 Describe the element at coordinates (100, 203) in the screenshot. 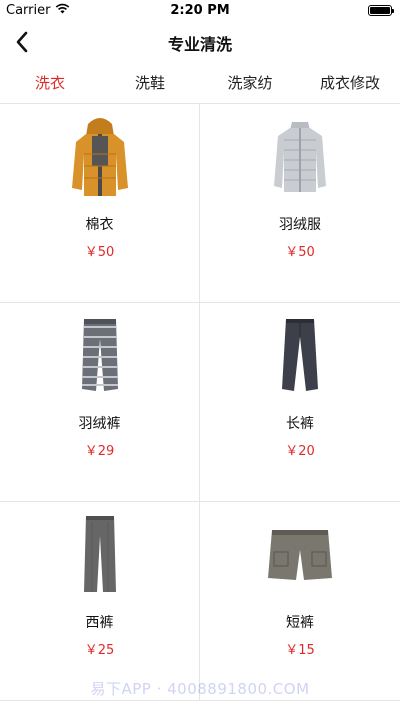

I see `product-card-cotton-coat: 棉衣 ￥50` at that location.